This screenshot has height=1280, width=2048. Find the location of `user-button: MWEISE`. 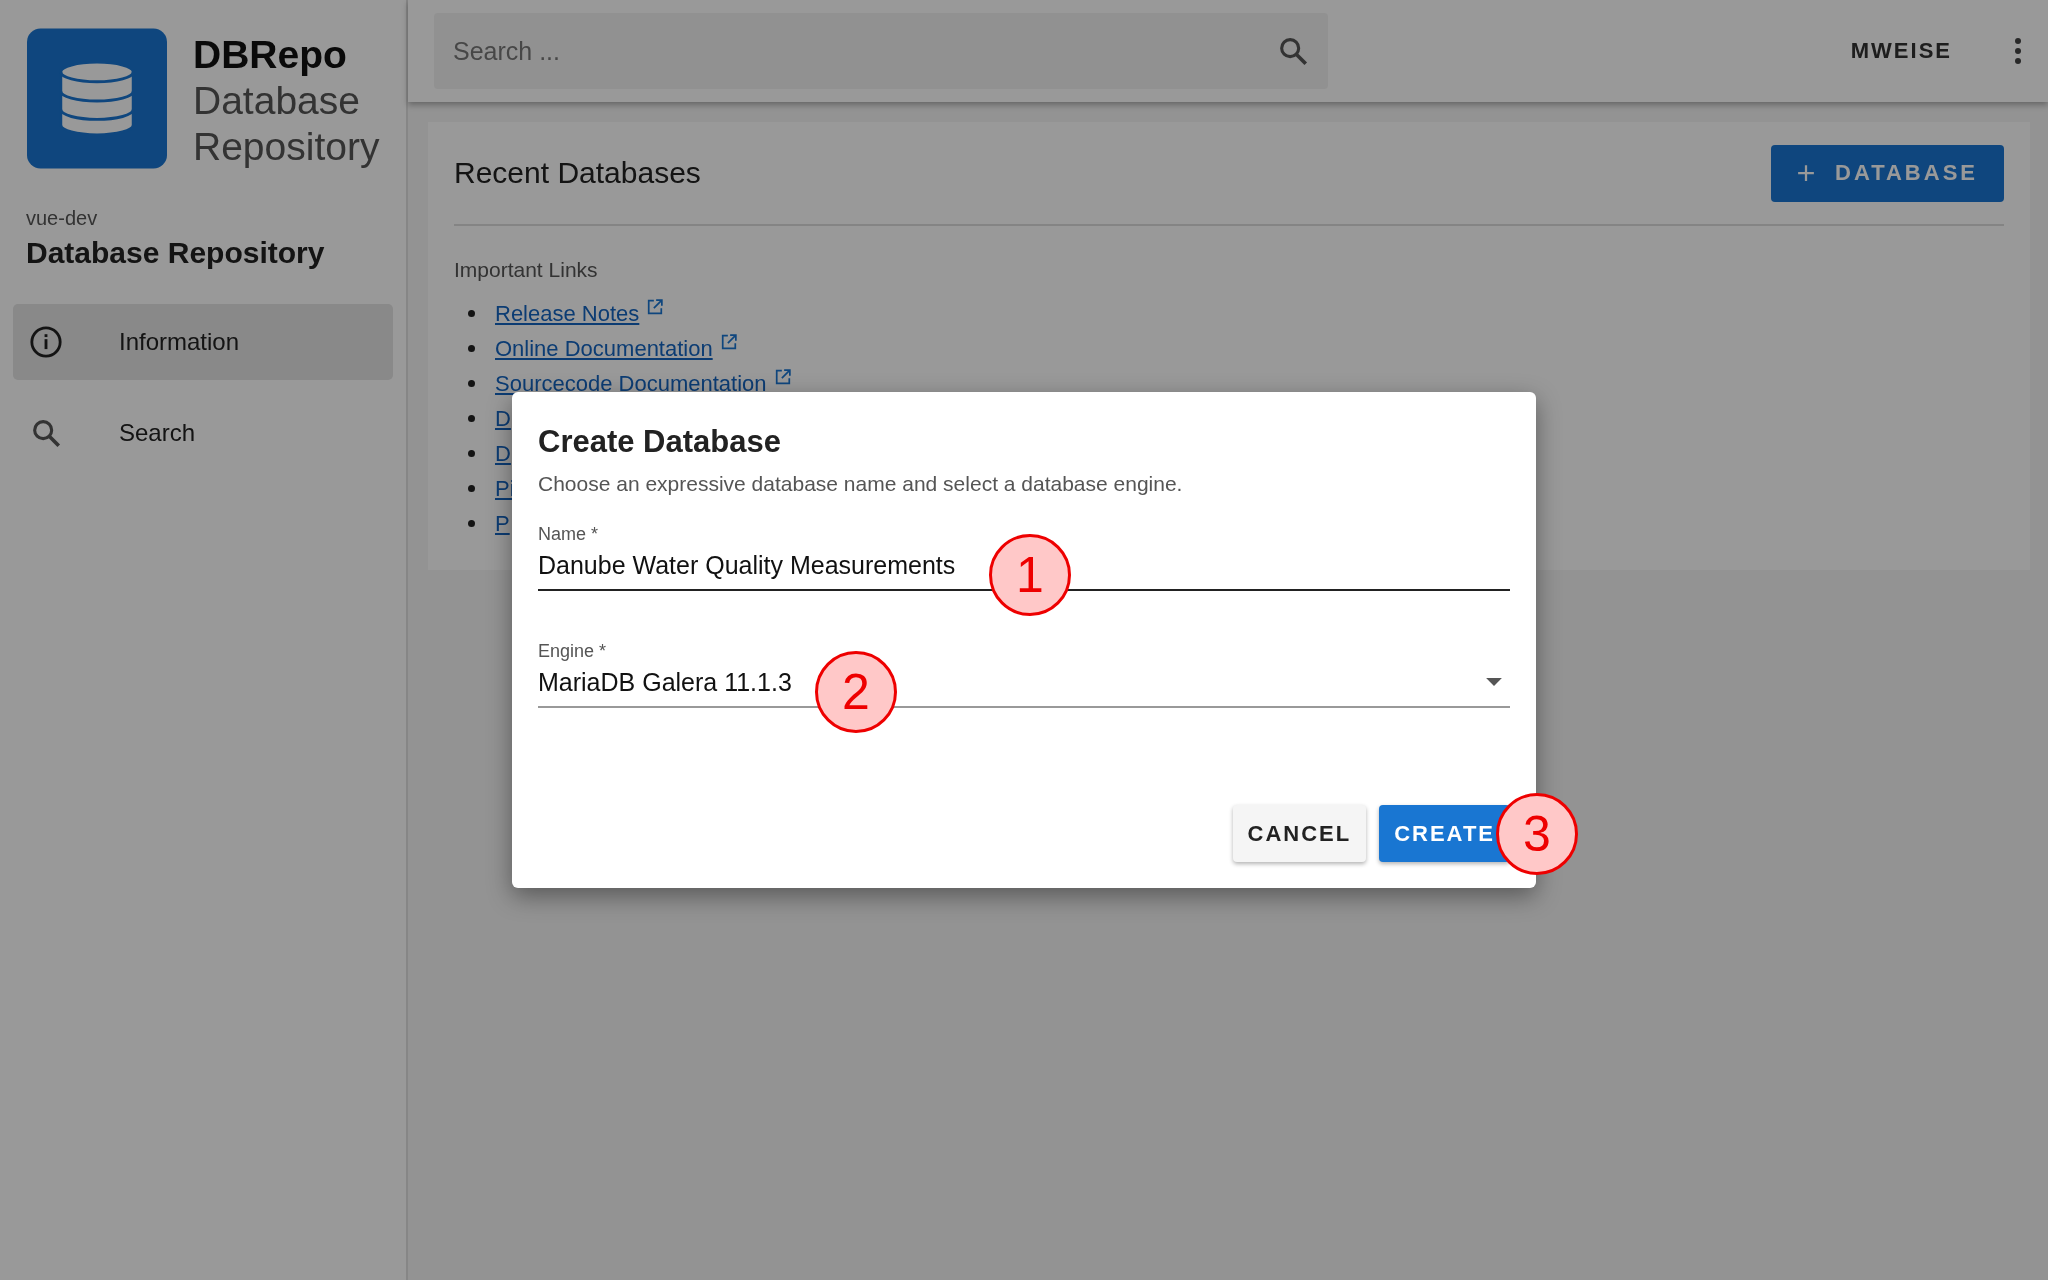

user-button: MWEISE is located at coordinates (1901, 51).